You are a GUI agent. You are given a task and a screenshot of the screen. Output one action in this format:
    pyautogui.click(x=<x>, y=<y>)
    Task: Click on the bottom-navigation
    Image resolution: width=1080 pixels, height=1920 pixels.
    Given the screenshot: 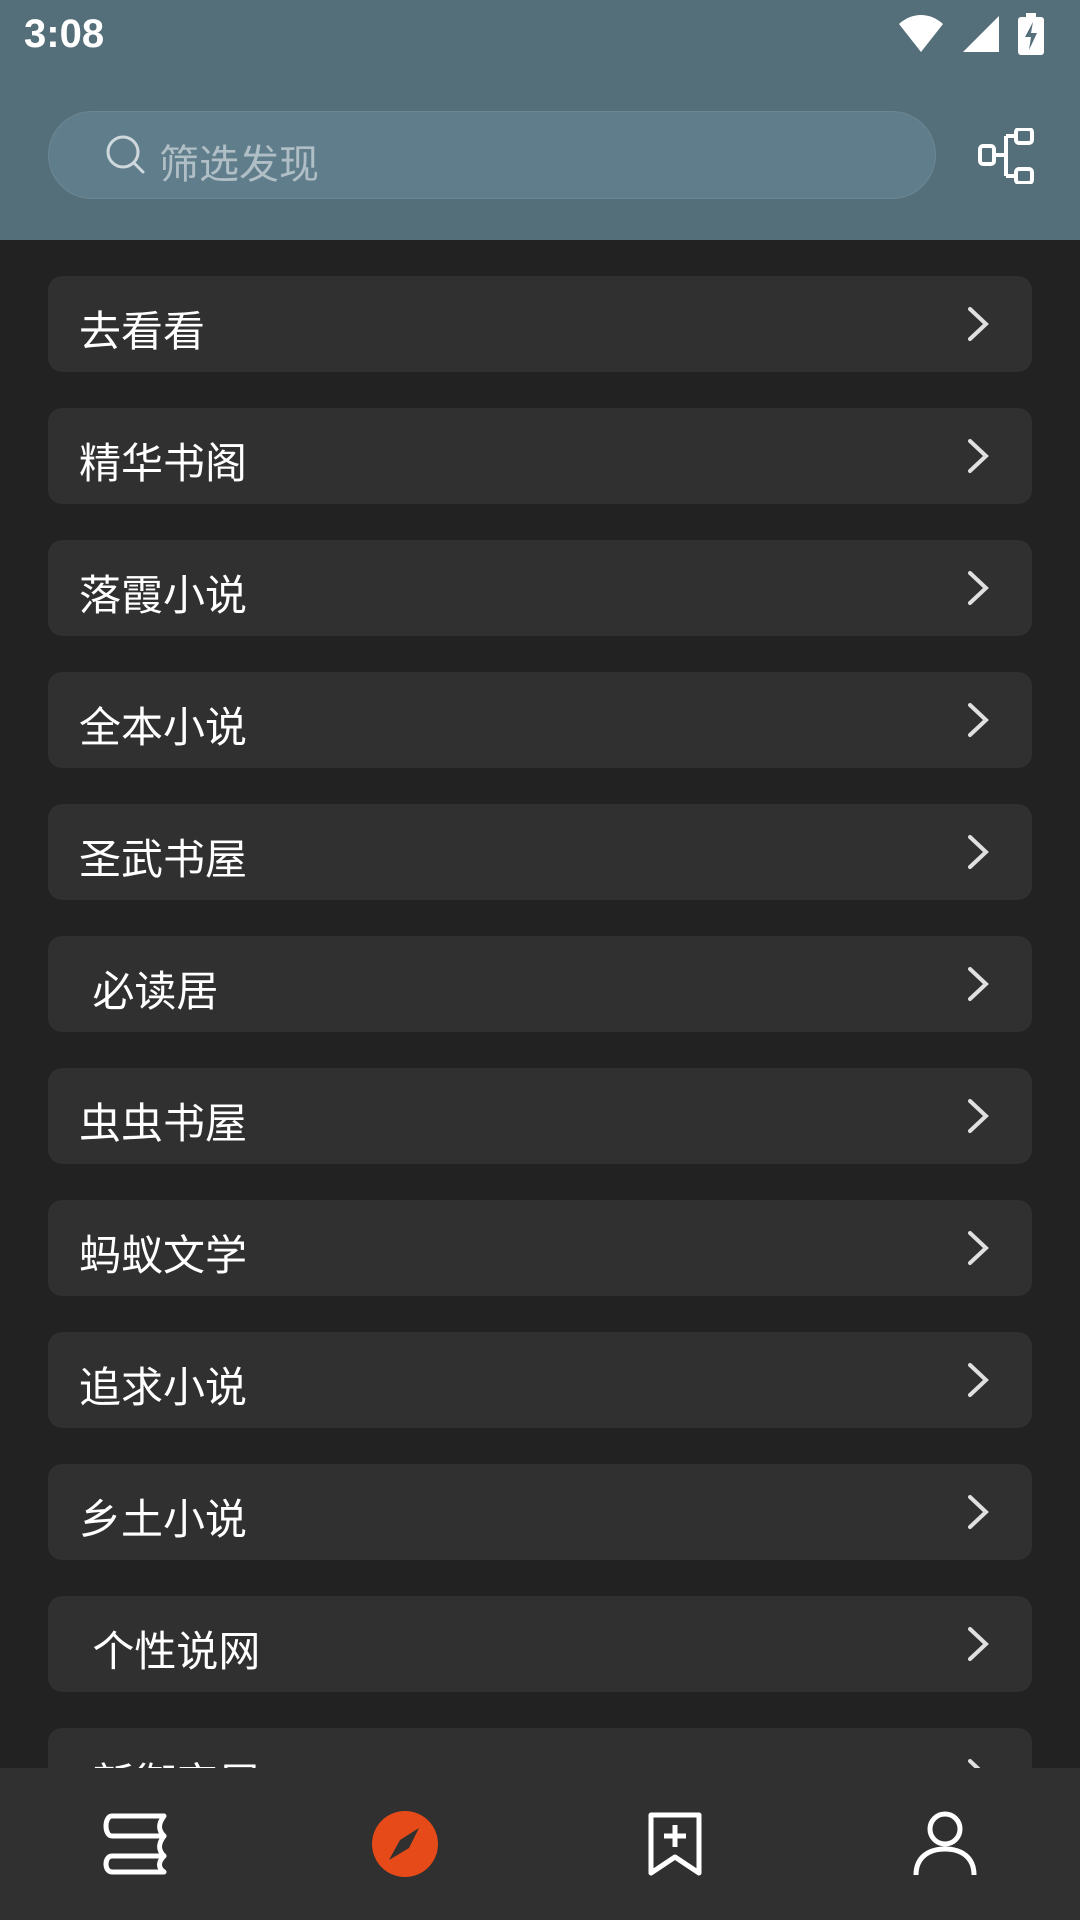 What is the action you would take?
    pyautogui.click(x=540, y=1844)
    